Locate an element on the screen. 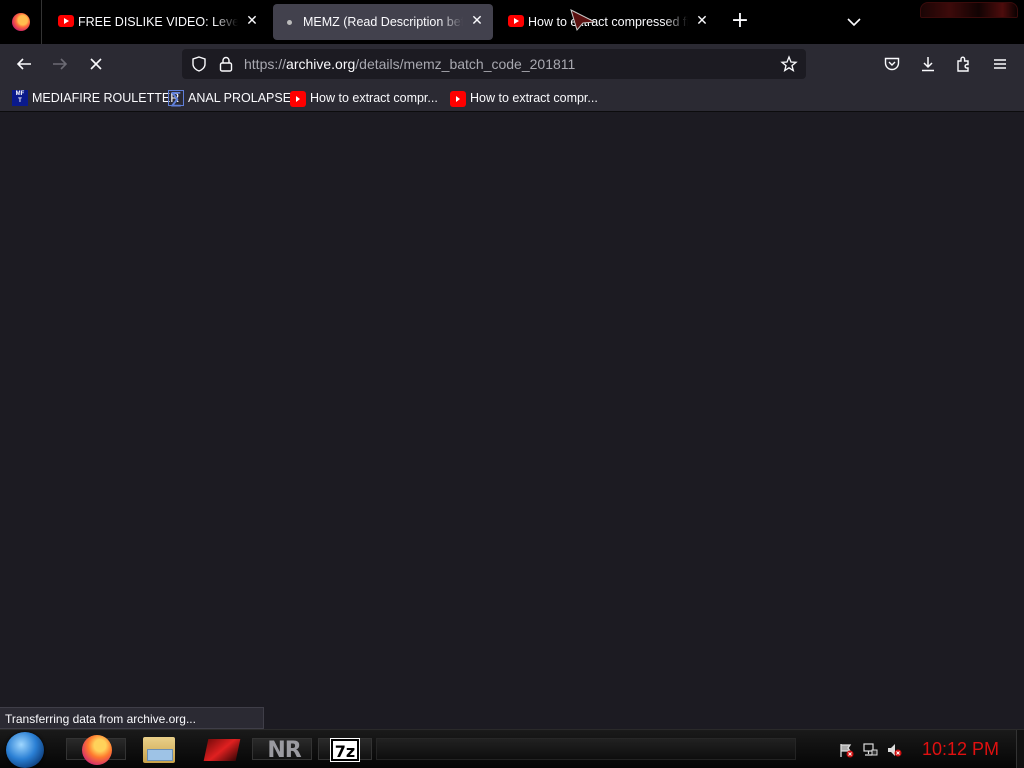 Image resolution: width=1024 pixels, height=768 pixels. taskbar-explorer-button is located at coordinates (159, 750).